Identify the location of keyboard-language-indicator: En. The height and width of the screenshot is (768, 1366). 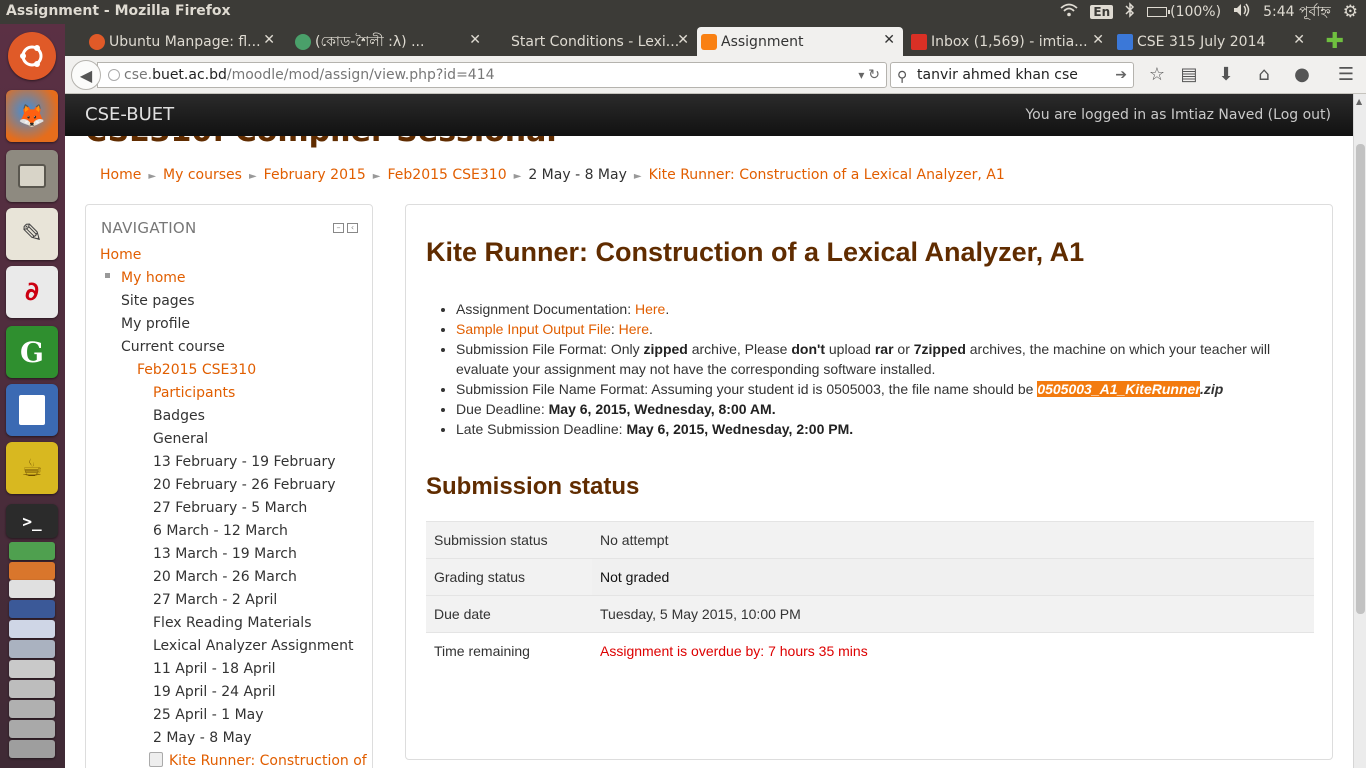
(1102, 12).